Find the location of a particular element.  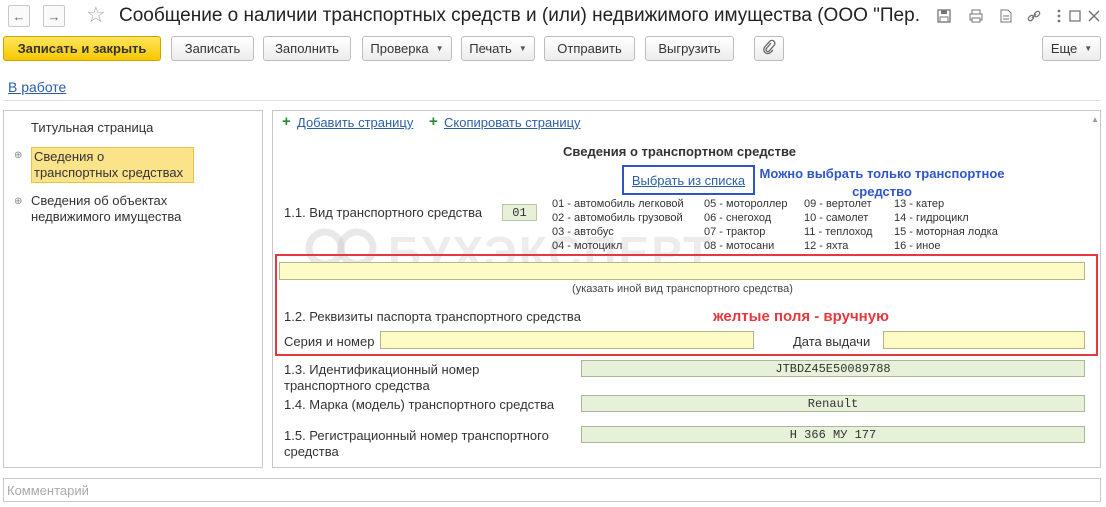

more-button: Еще ▼ is located at coordinates (1071, 48).